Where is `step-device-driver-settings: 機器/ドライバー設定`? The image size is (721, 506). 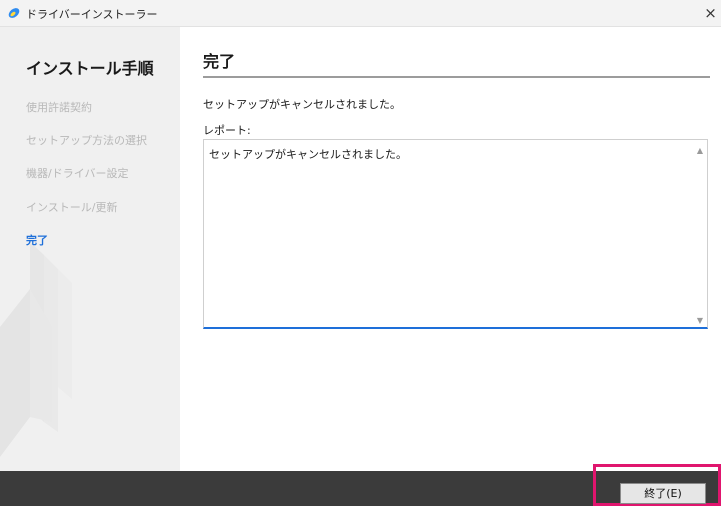 step-device-driver-settings: 機器/ドライバー設定 is located at coordinates (77, 173).